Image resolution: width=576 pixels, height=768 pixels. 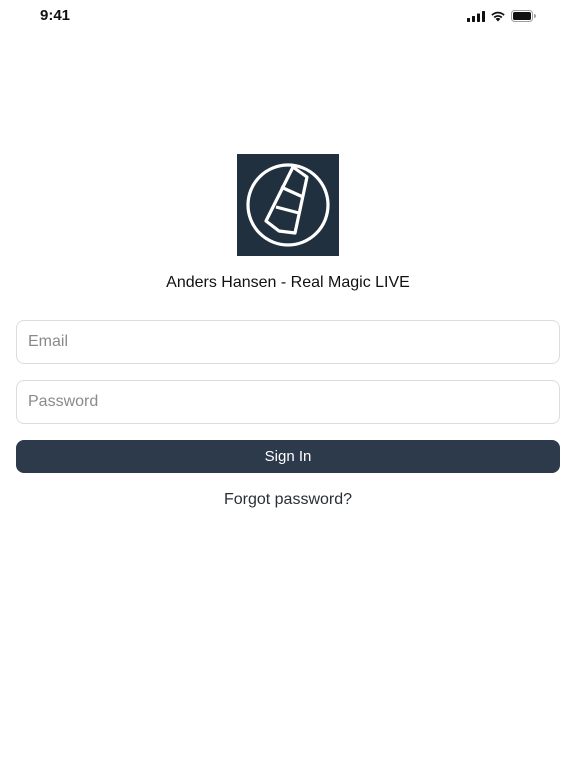 I want to click on email-field-container, so click(x=288, y=342).